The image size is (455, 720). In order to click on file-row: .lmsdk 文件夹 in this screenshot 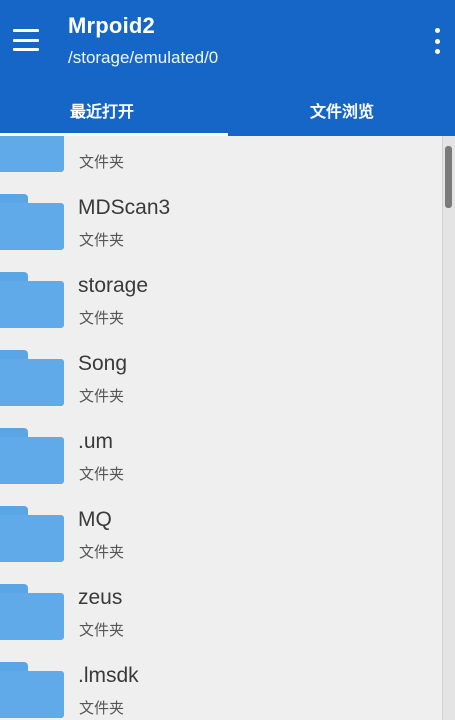, I will do `click(221, 687)`.